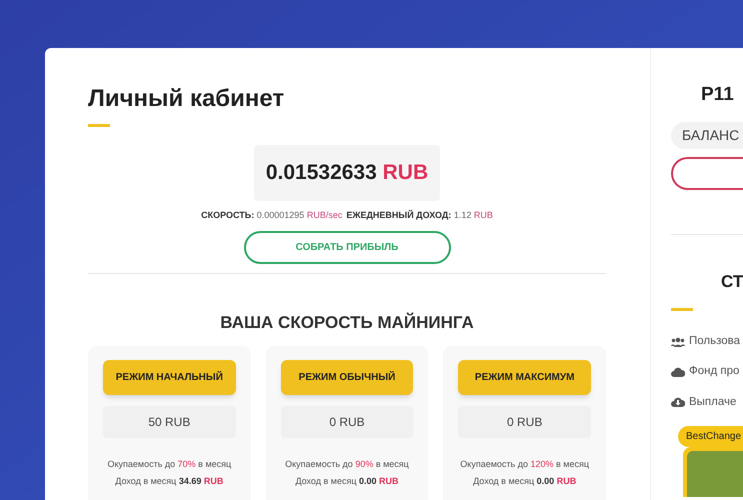 The height and width of the screenshot is (500, 743). What do you see at coordinates (714, 341) in the screenshot?
I see `stat-label: Пользова` at bounding box center [714, 341].